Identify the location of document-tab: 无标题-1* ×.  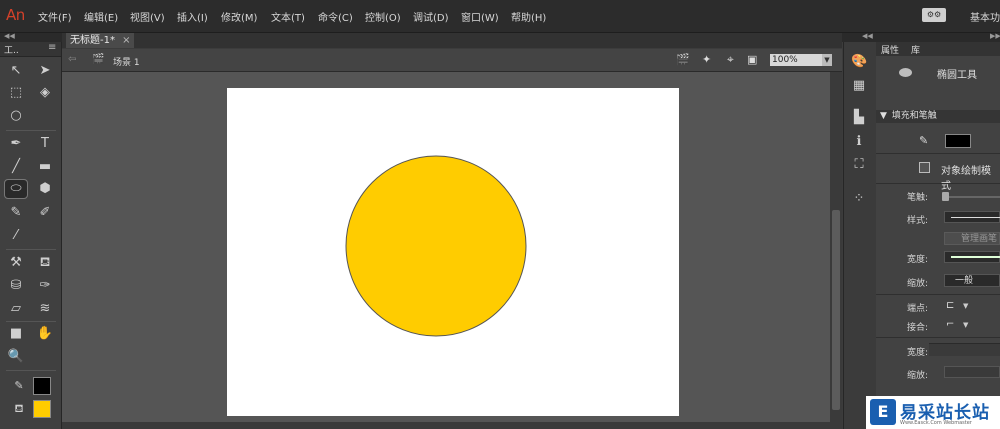
(100, 40).